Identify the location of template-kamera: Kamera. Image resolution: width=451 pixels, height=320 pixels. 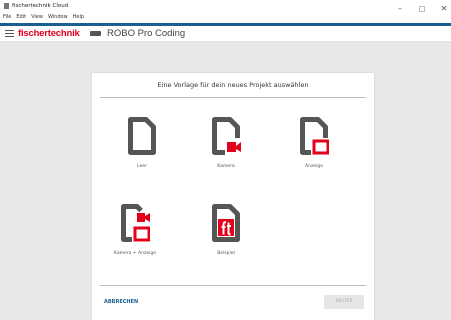
(226, 153).